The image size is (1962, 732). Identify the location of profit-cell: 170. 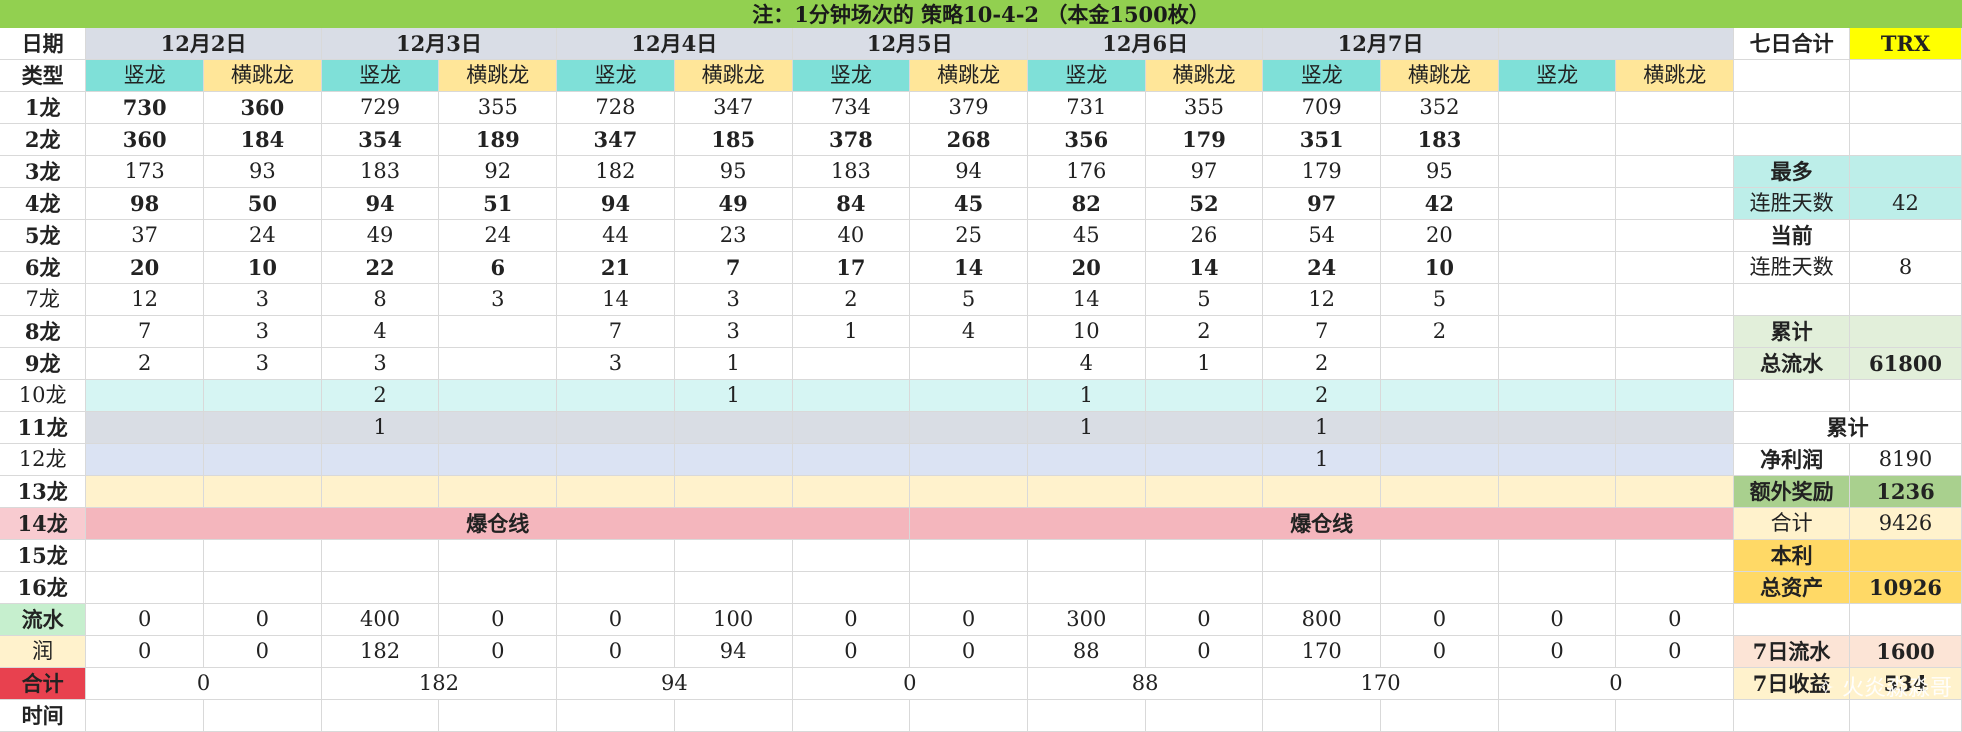
(1322, 651).